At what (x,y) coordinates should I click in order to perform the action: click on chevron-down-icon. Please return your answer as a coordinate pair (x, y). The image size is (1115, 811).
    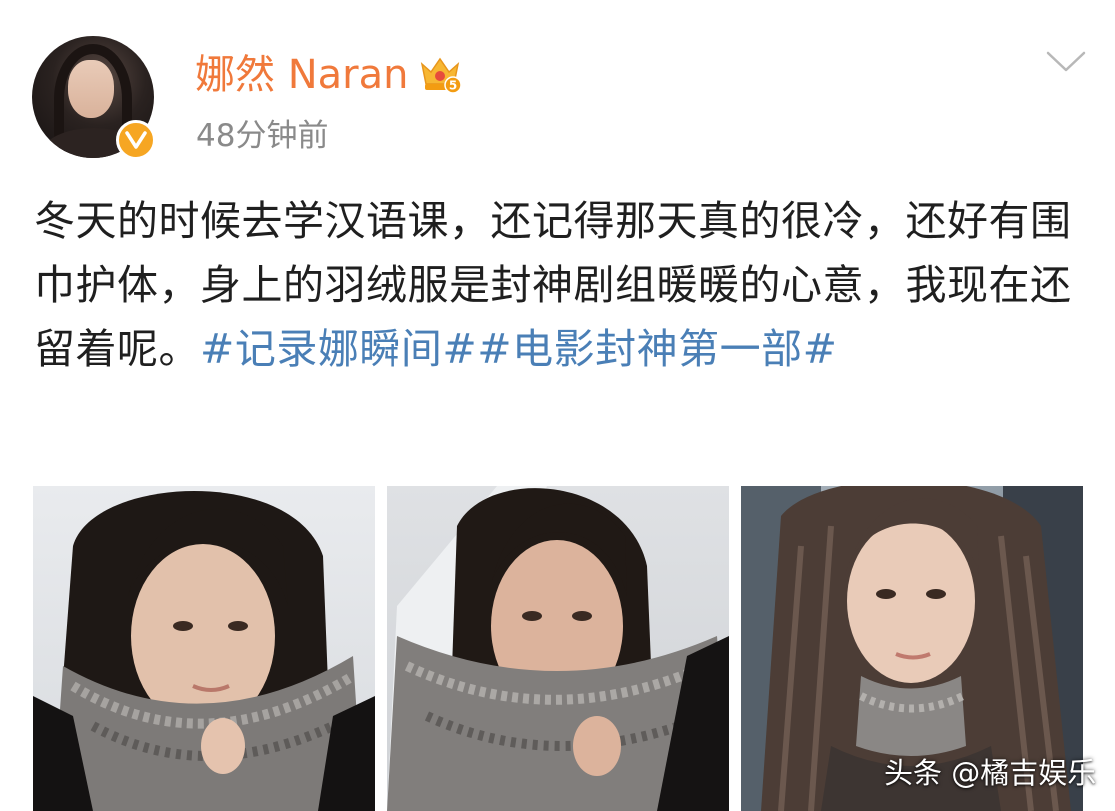
    Looking at the image, I should click on (1066, 62).